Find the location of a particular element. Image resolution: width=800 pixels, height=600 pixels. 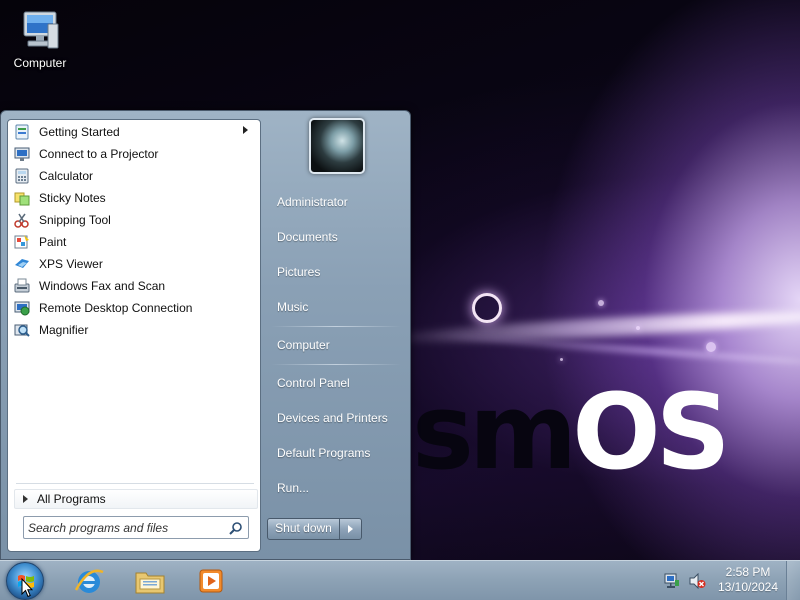

taskbar is located at coordinates (400, 580).